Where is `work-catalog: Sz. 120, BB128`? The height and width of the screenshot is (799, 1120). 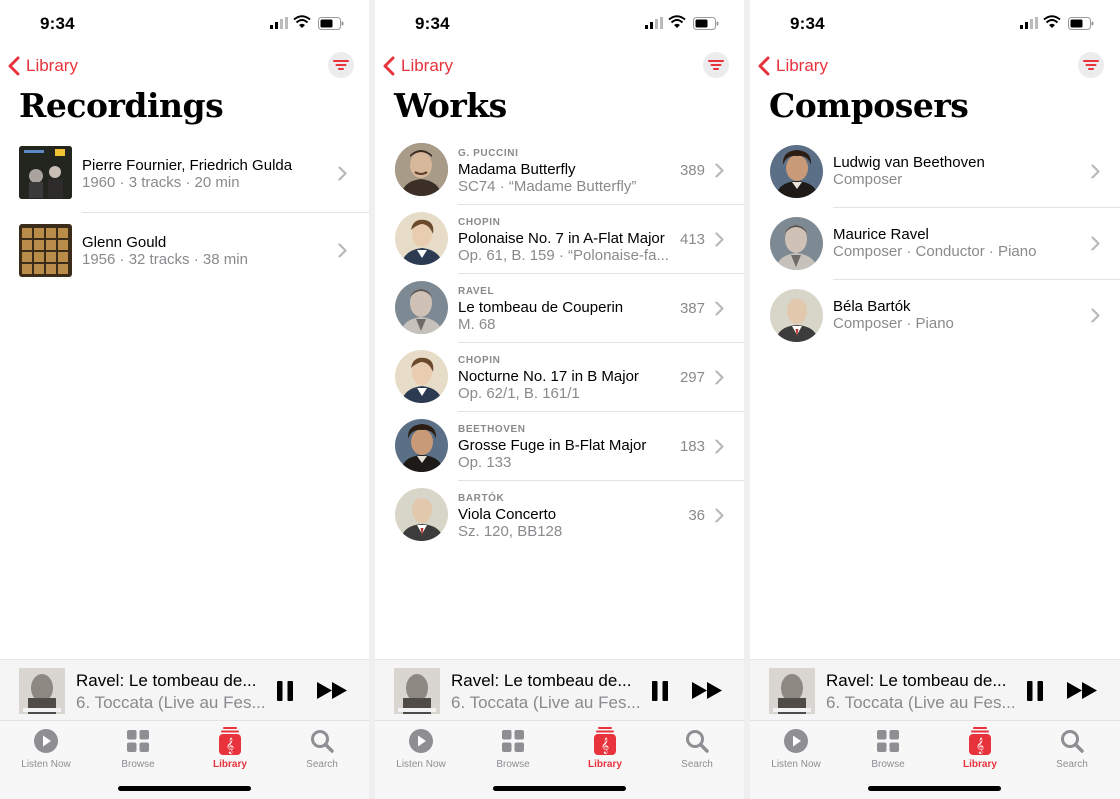
work-catalog: Sz. 120, BB128 is located at coordinates (510, 531).